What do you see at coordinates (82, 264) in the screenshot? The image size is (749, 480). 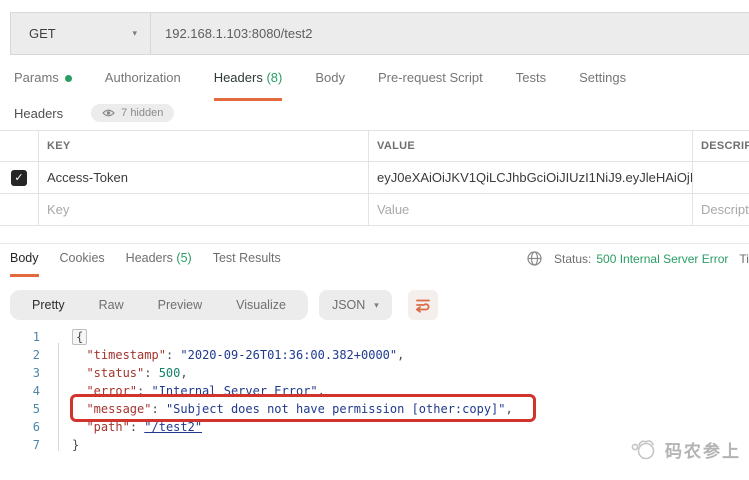 I see `response-tab-cookies: Cookies` at bounding box center [82, 264].